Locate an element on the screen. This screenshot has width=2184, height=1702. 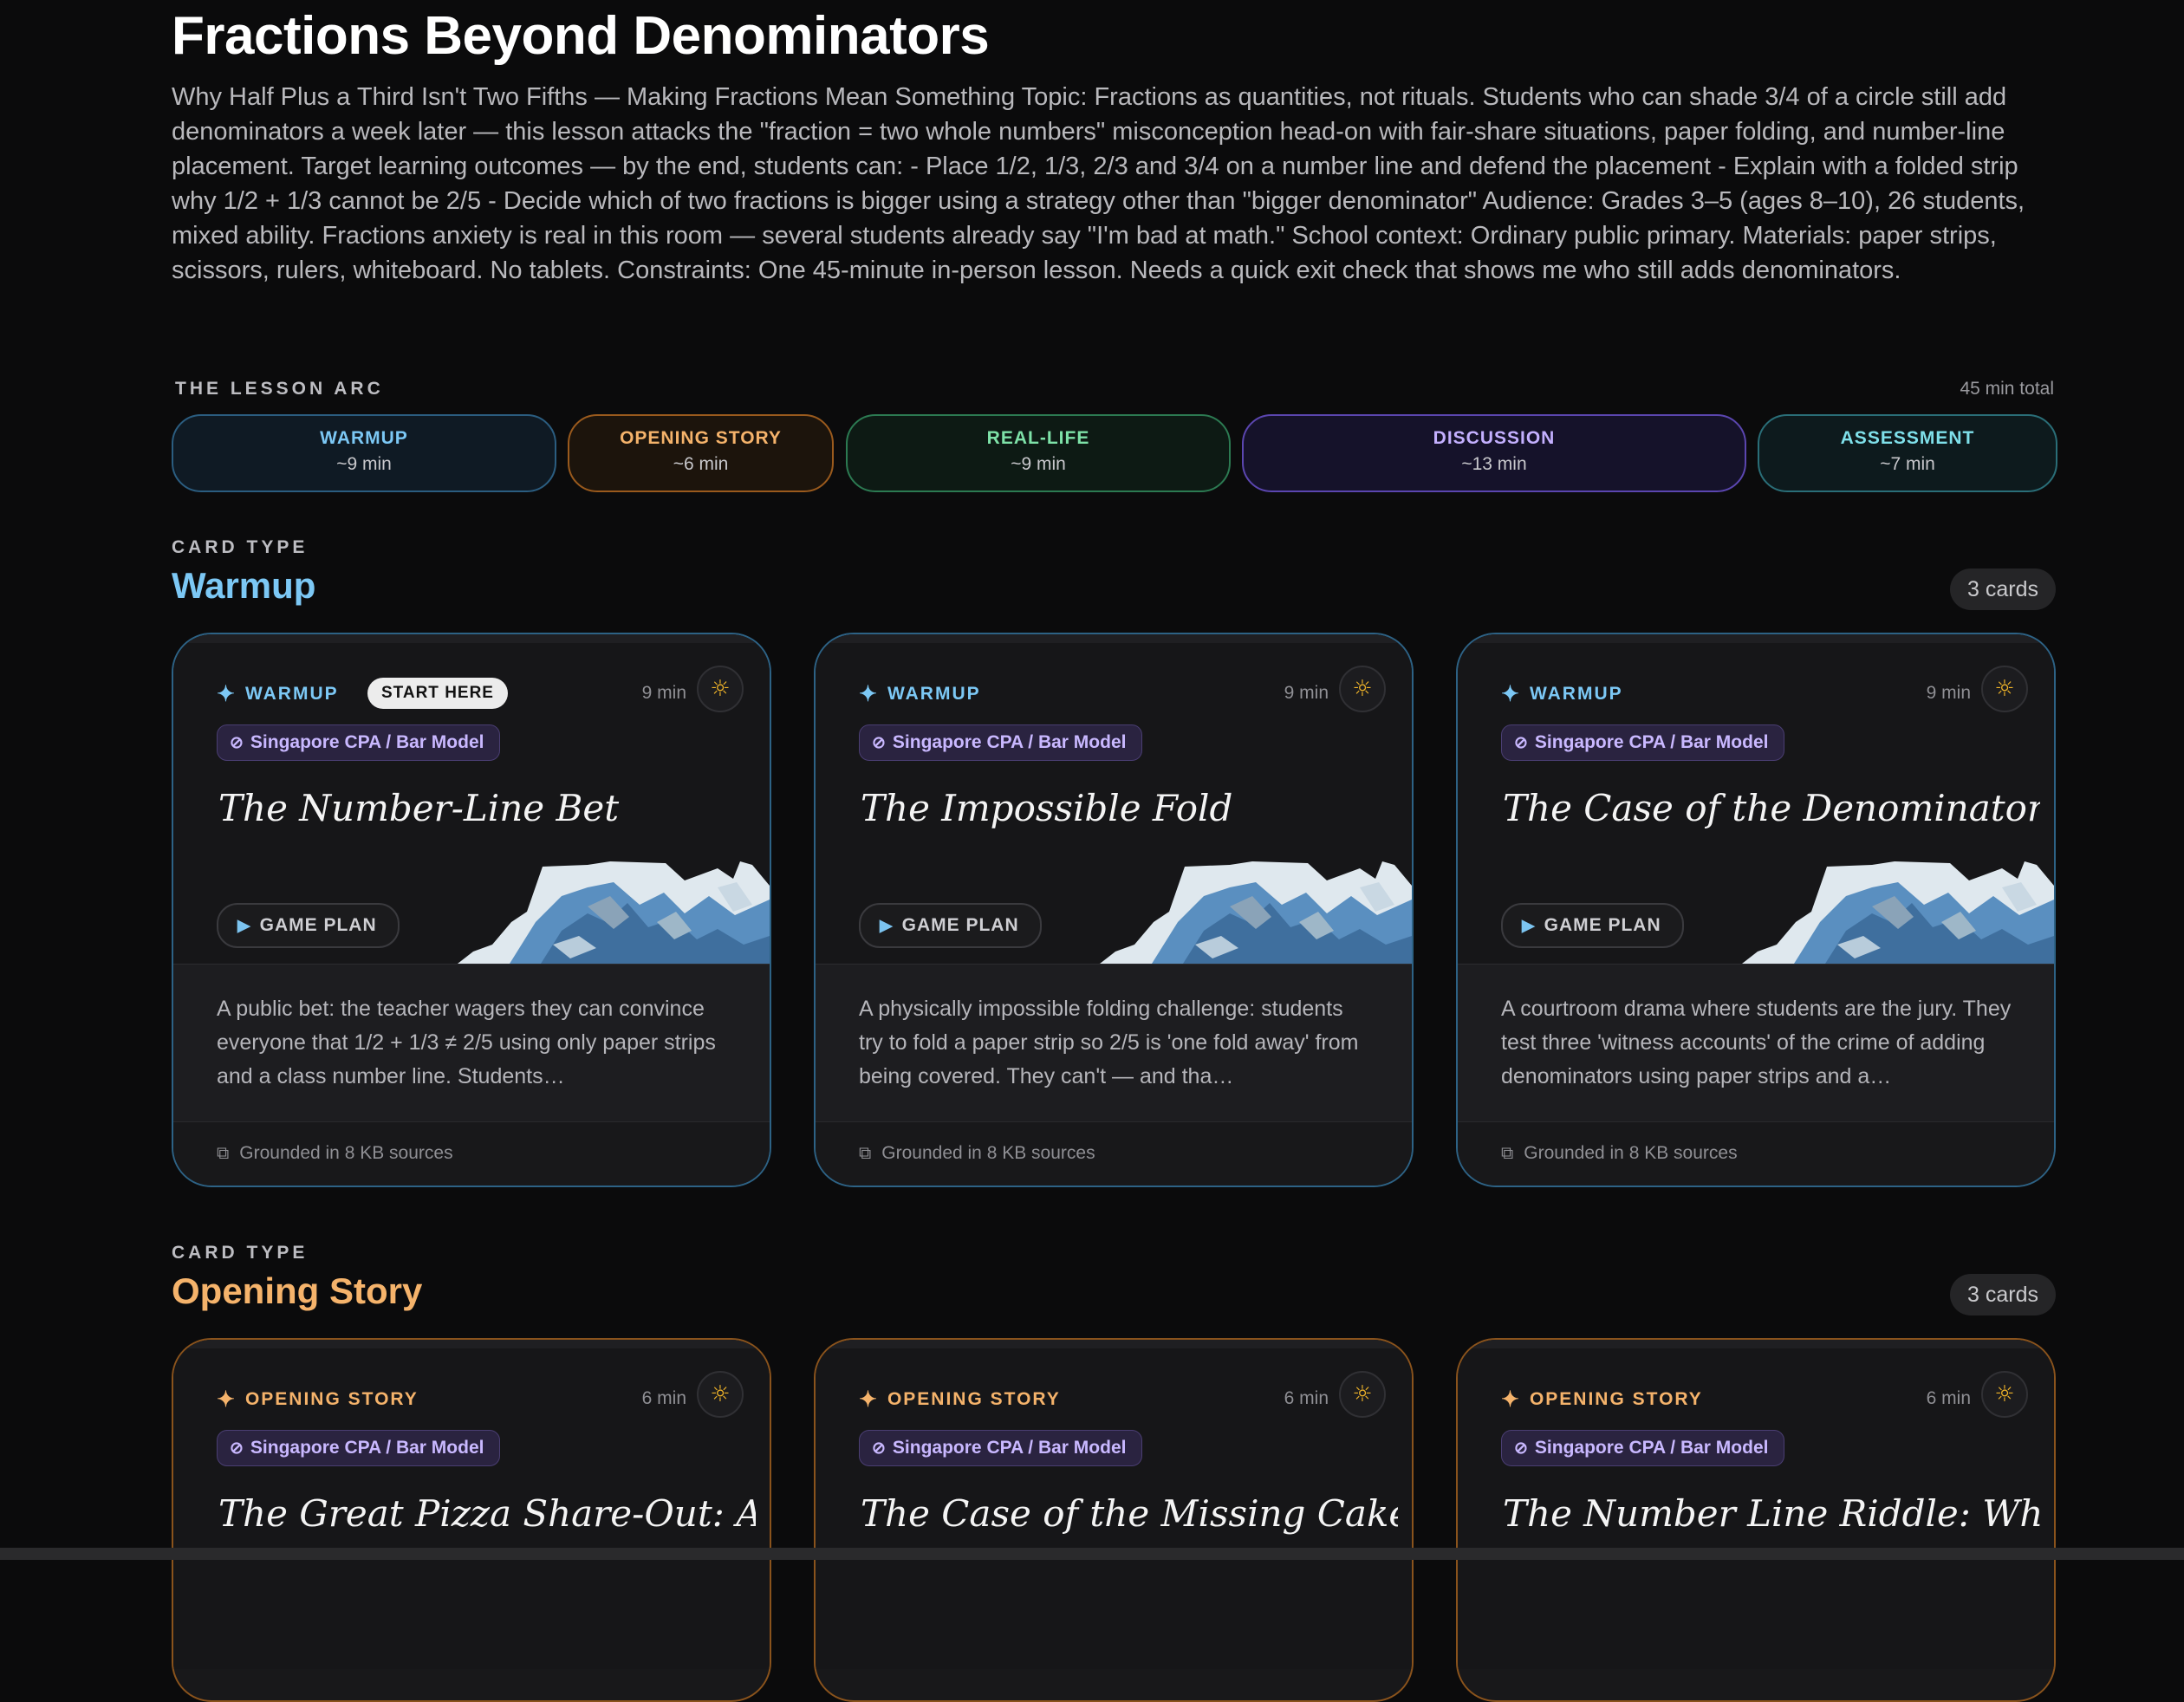
arc-segment-assessment: ASSESSMENT ~7 min is located at coordinates (1907, 453).